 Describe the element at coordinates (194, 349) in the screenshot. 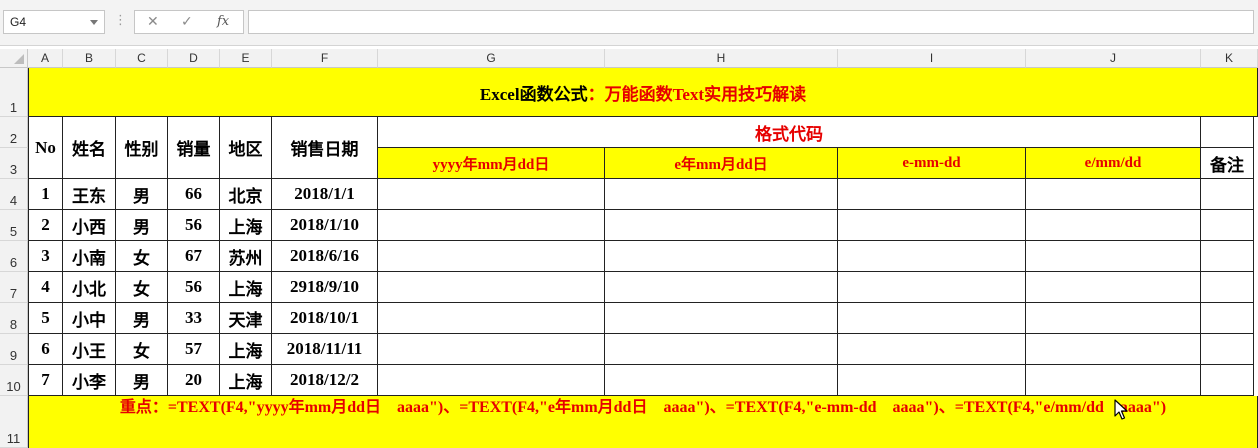

I see `cell-sales: 57` at that location.